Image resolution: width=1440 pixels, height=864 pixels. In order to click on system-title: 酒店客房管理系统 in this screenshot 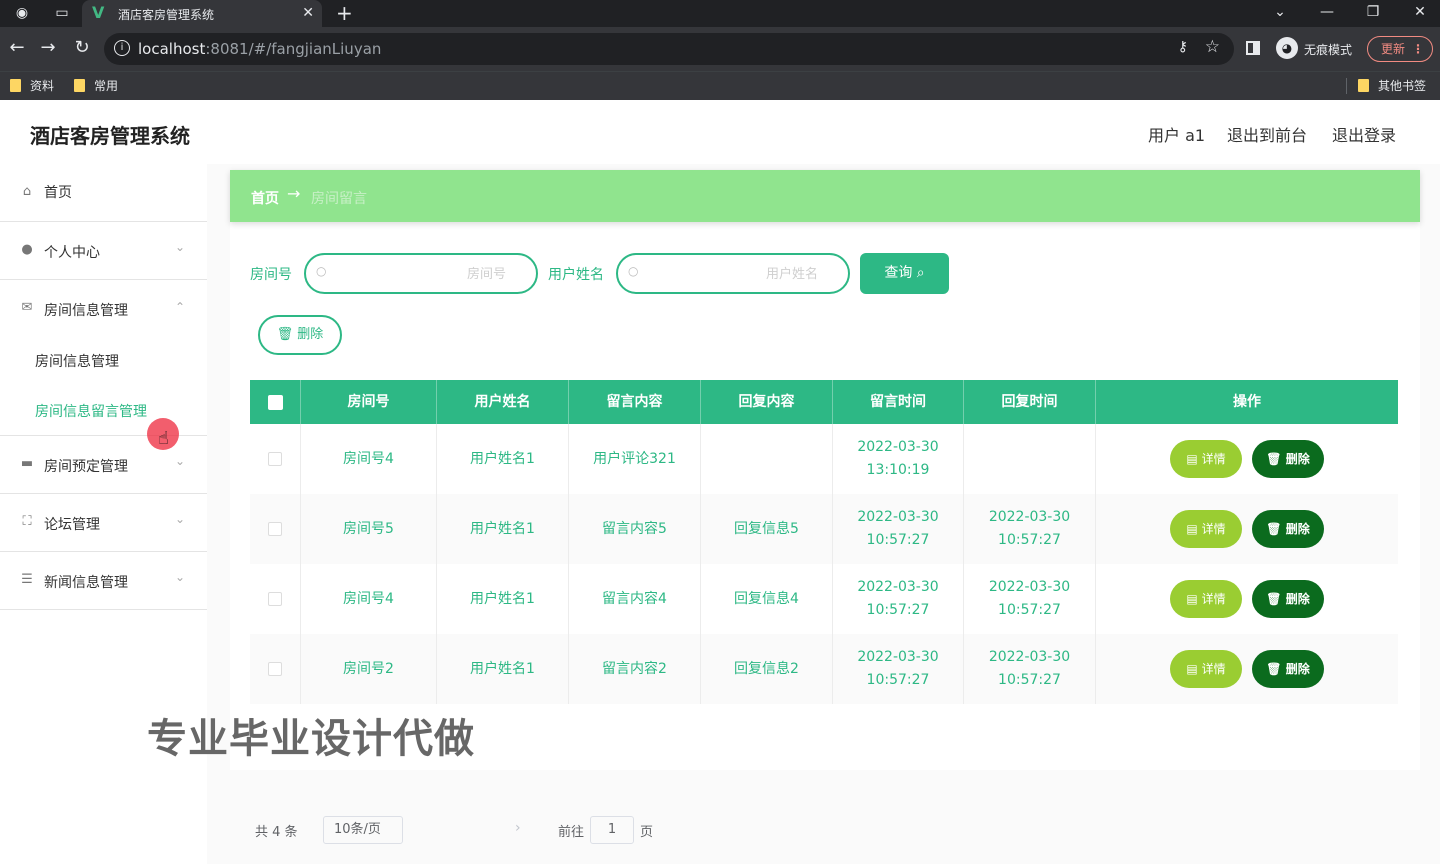, I will do `click(110, 136)`.